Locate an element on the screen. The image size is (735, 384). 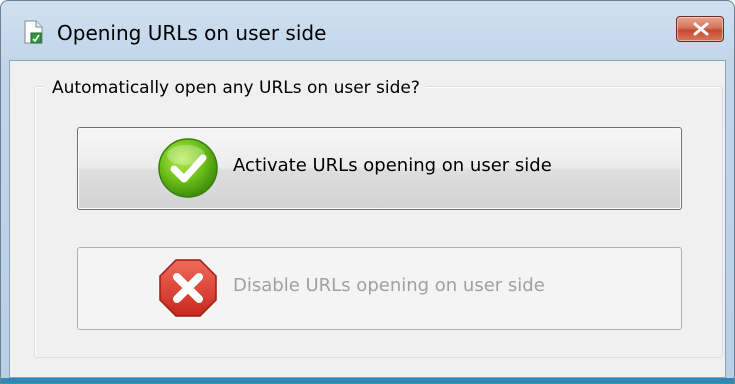
close-icon is located at coordinates (701, 29).